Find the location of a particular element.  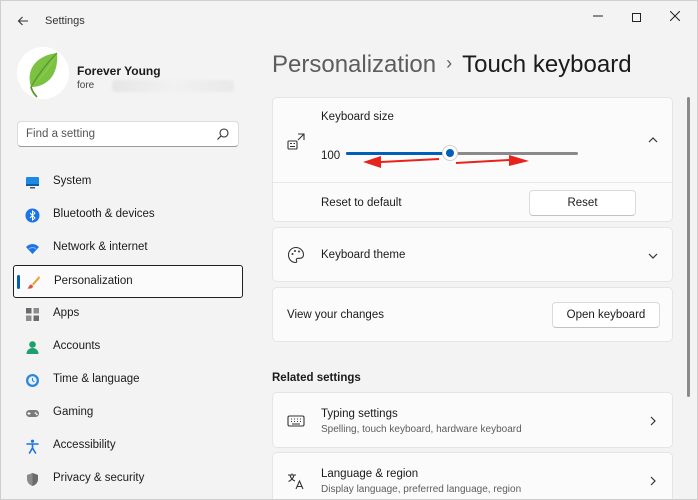

accounts-icon is located at coordinates (32, 347).